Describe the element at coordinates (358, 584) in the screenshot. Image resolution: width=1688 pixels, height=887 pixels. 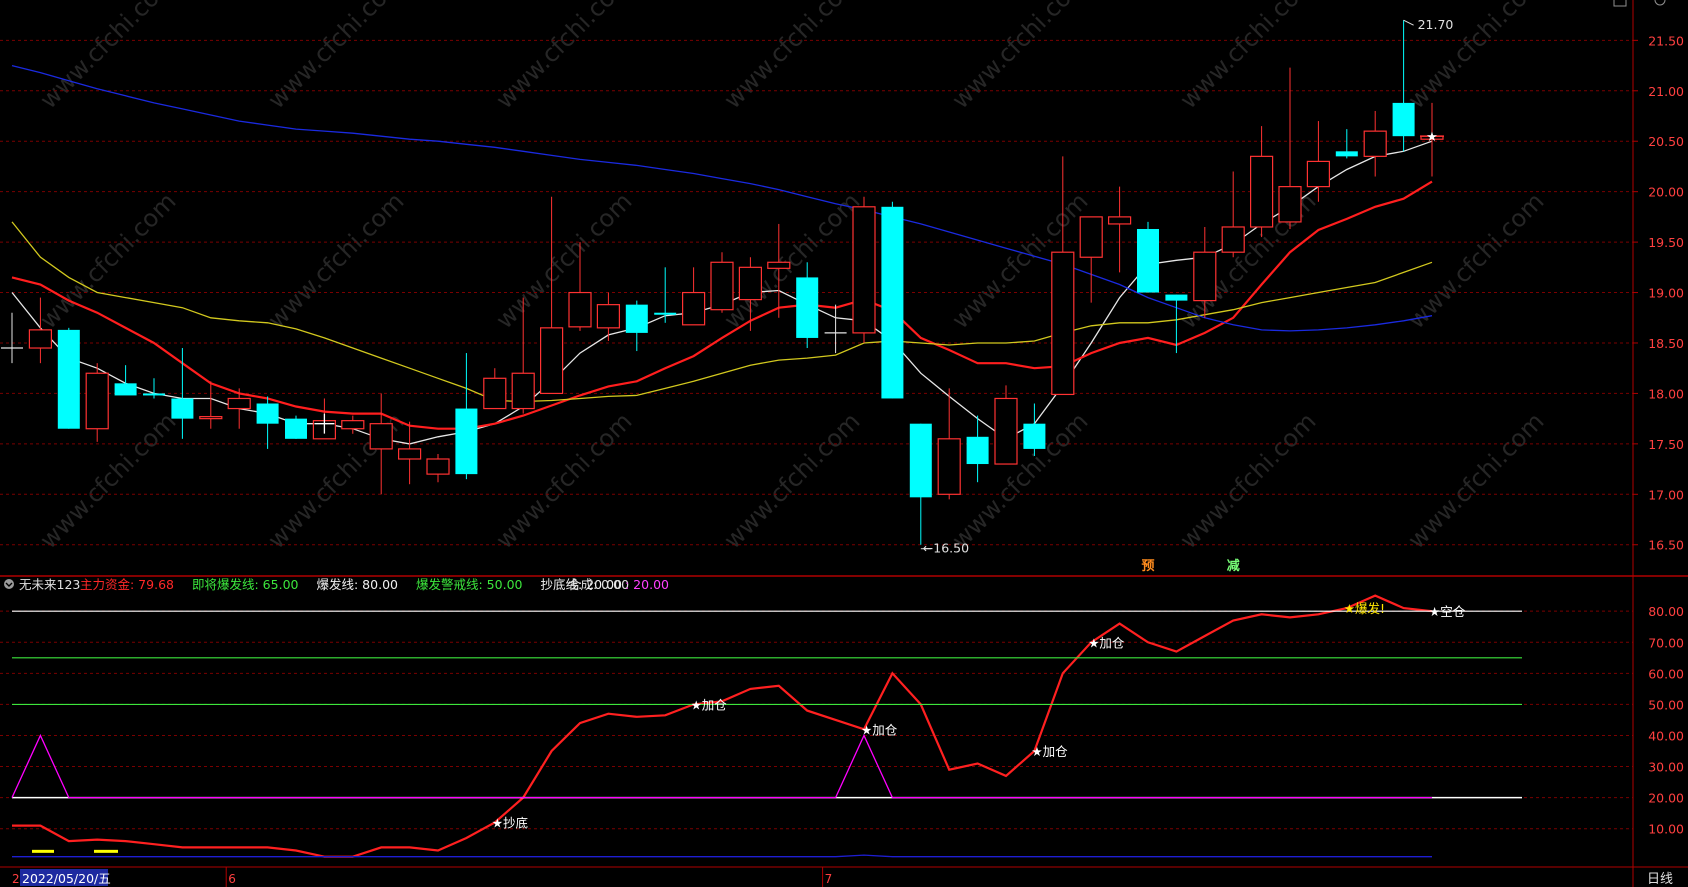
I see `legend-item: 爆发线: 80.00` at that location.